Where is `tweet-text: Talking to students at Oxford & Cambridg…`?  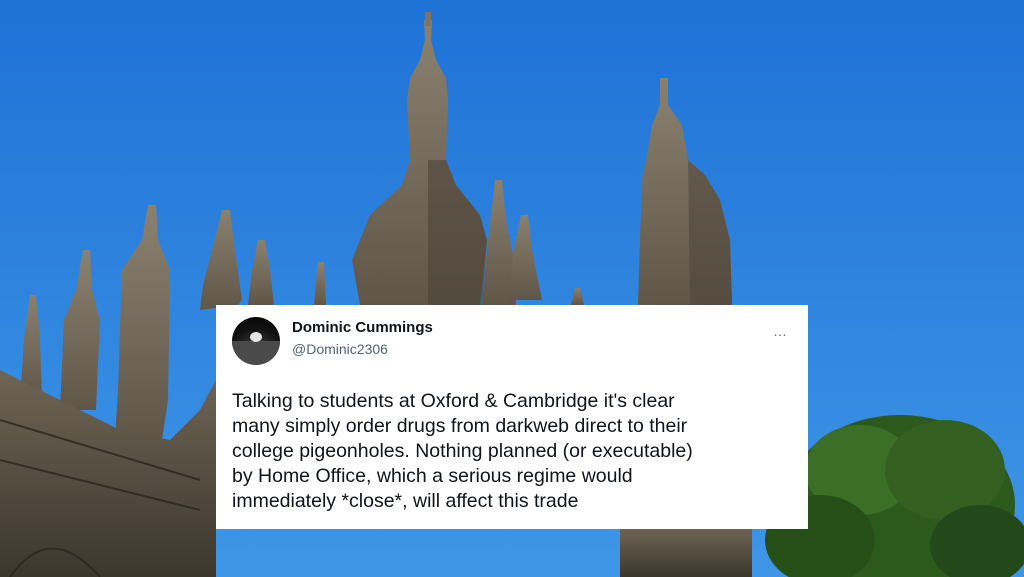
tweet-text: Talking to students at Oxford & Cambridg… is located at coordinates (520, 451).